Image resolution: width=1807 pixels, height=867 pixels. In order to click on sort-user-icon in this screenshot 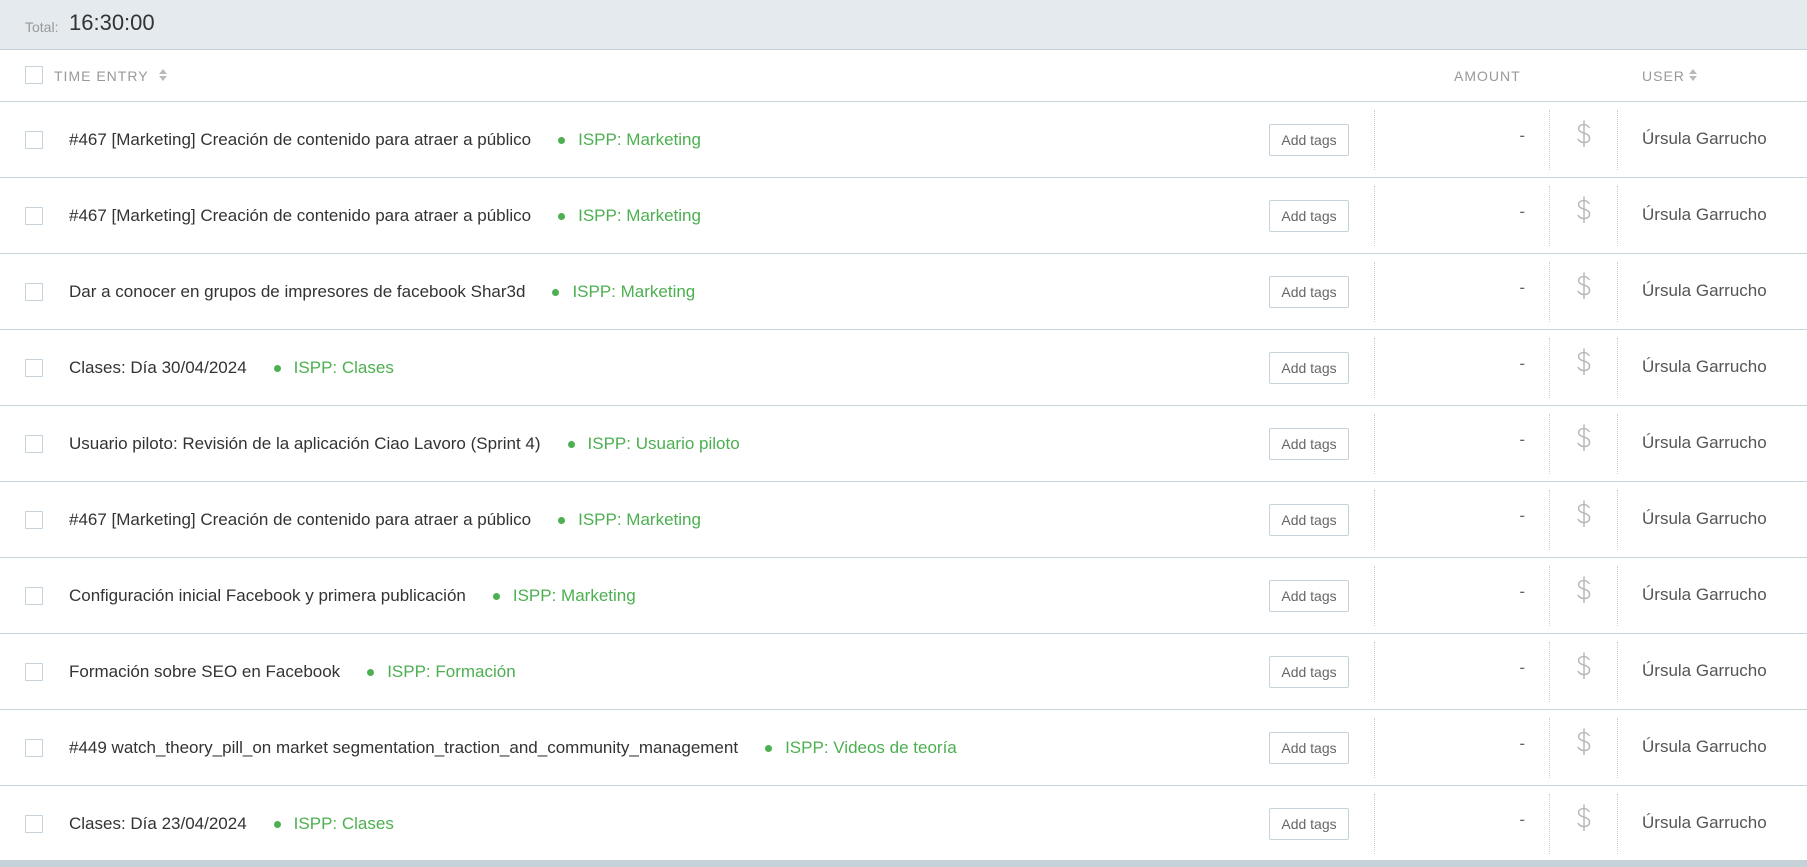, I will do `click(1693, 75)`.